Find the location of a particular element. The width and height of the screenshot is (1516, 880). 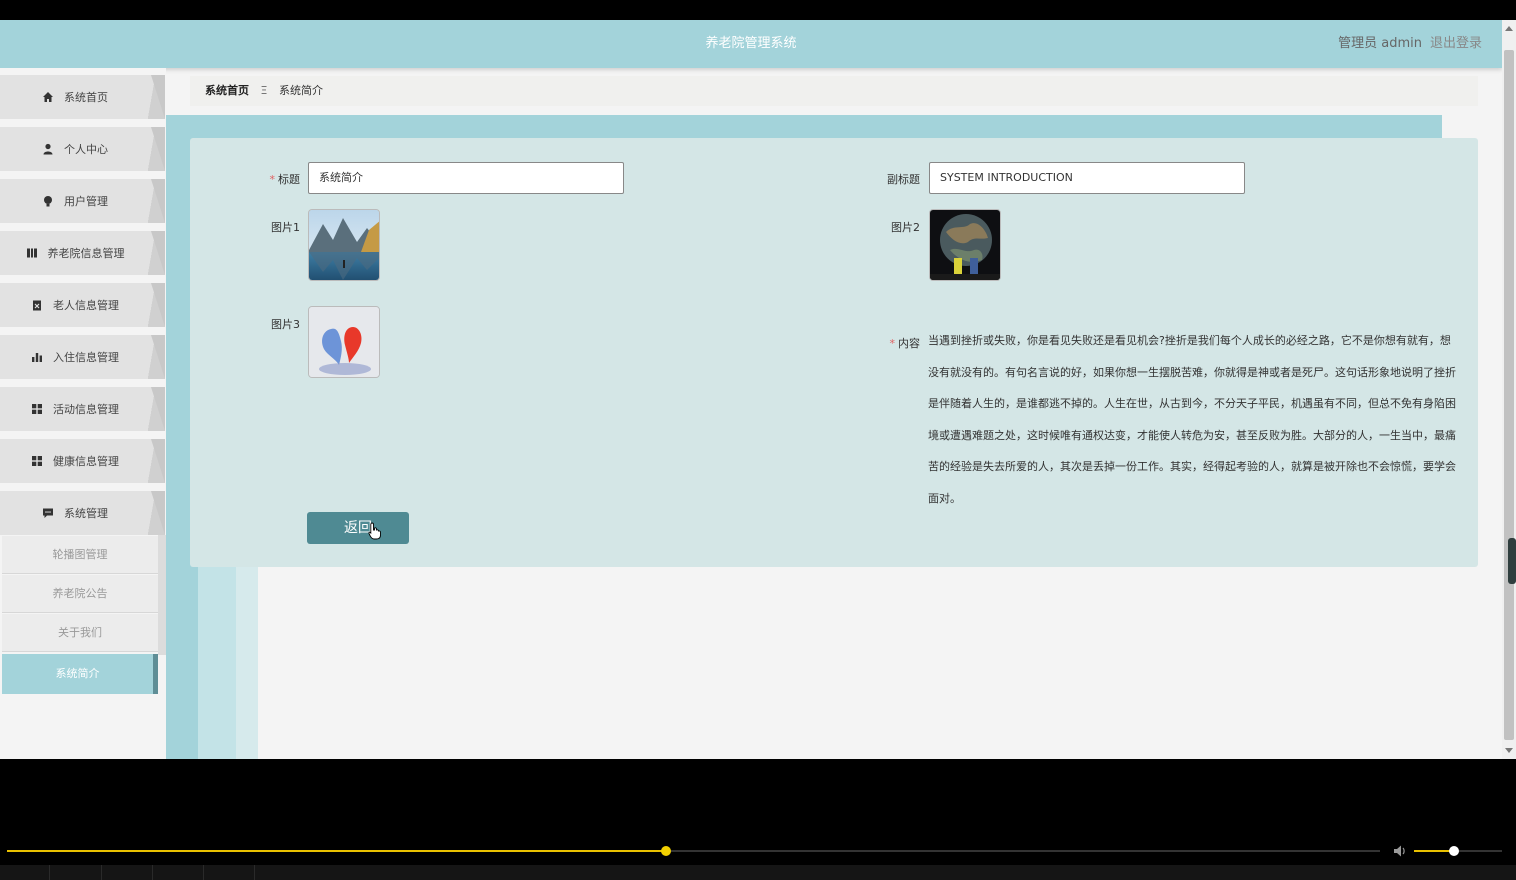

progress-knob is located at coordinates (666, 851).